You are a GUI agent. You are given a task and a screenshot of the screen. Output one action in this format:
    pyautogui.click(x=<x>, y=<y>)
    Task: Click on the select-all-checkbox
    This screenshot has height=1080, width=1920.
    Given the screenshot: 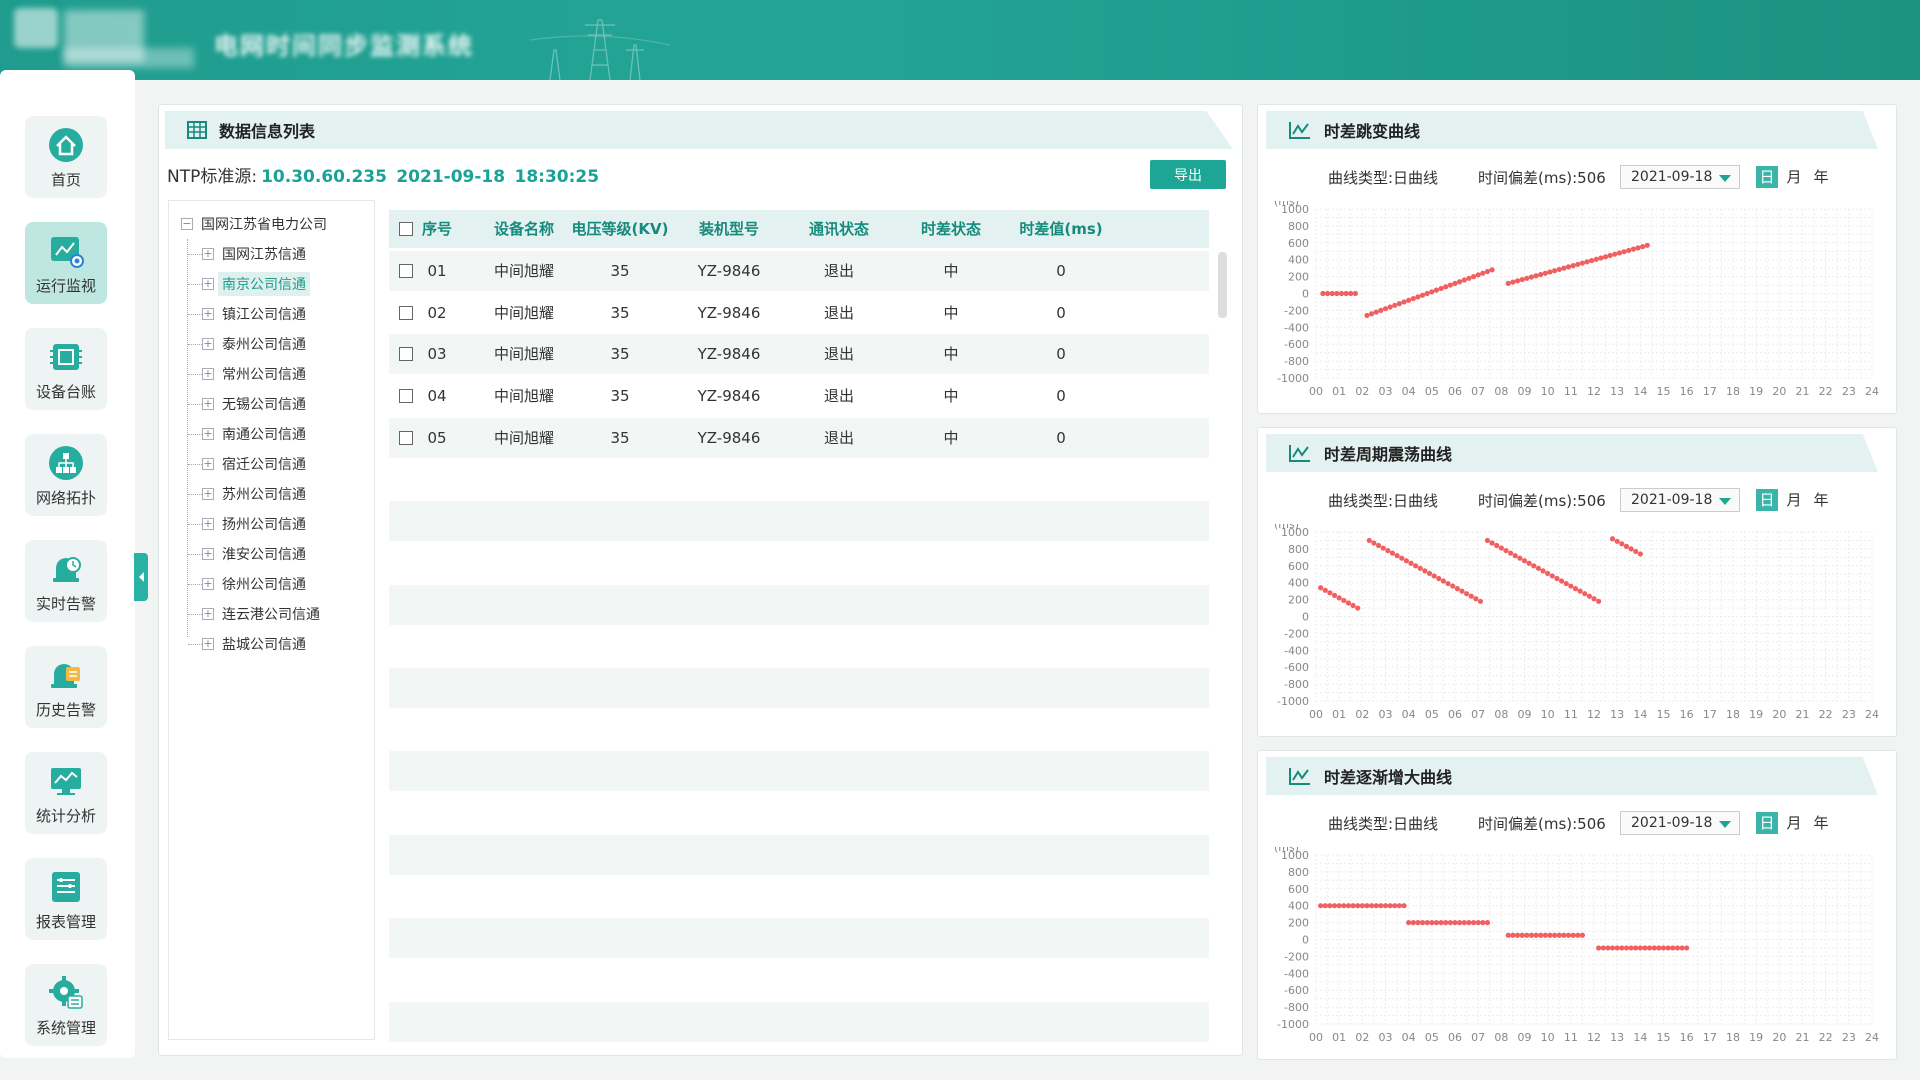 What is the action you would take?
    pyautogui.click(x=406, y=229)
    